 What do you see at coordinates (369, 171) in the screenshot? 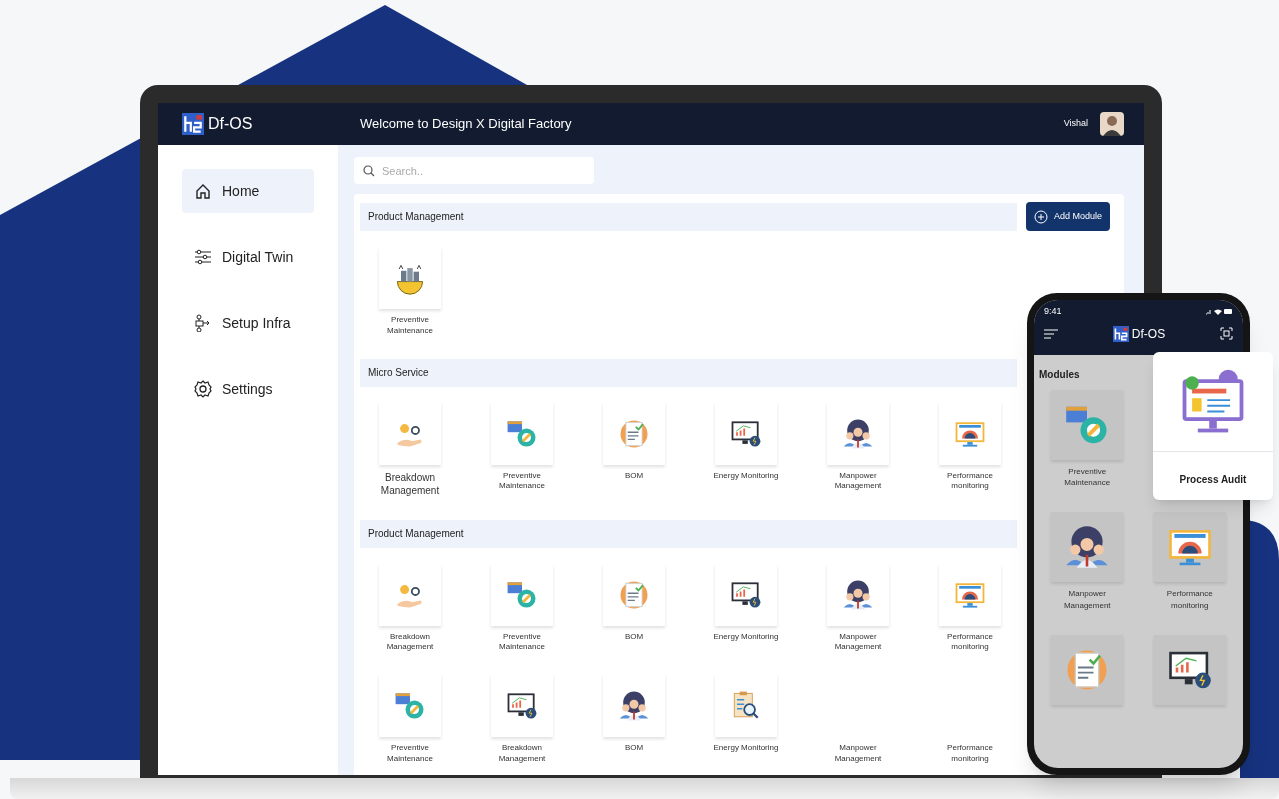
I see `search-icon` at bounding box center [369, 171].